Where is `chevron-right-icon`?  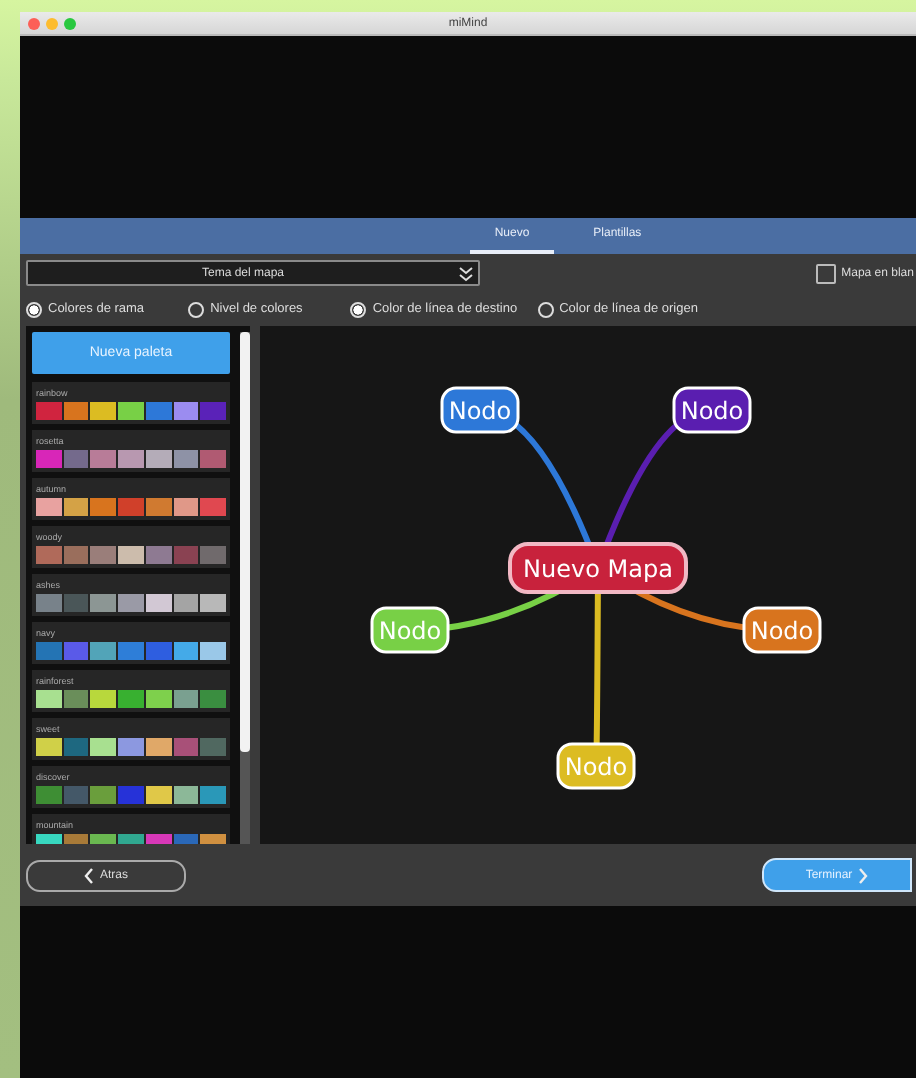 chevron-right-icon is located at coordinates (863, 875).